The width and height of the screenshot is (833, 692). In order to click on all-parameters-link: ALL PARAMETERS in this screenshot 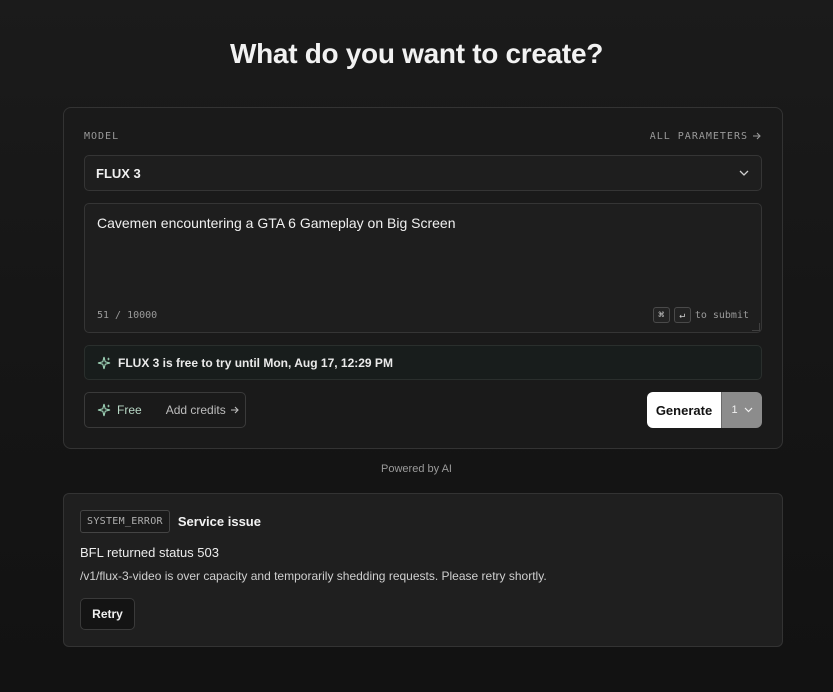, I will do `click(706, 136)`.